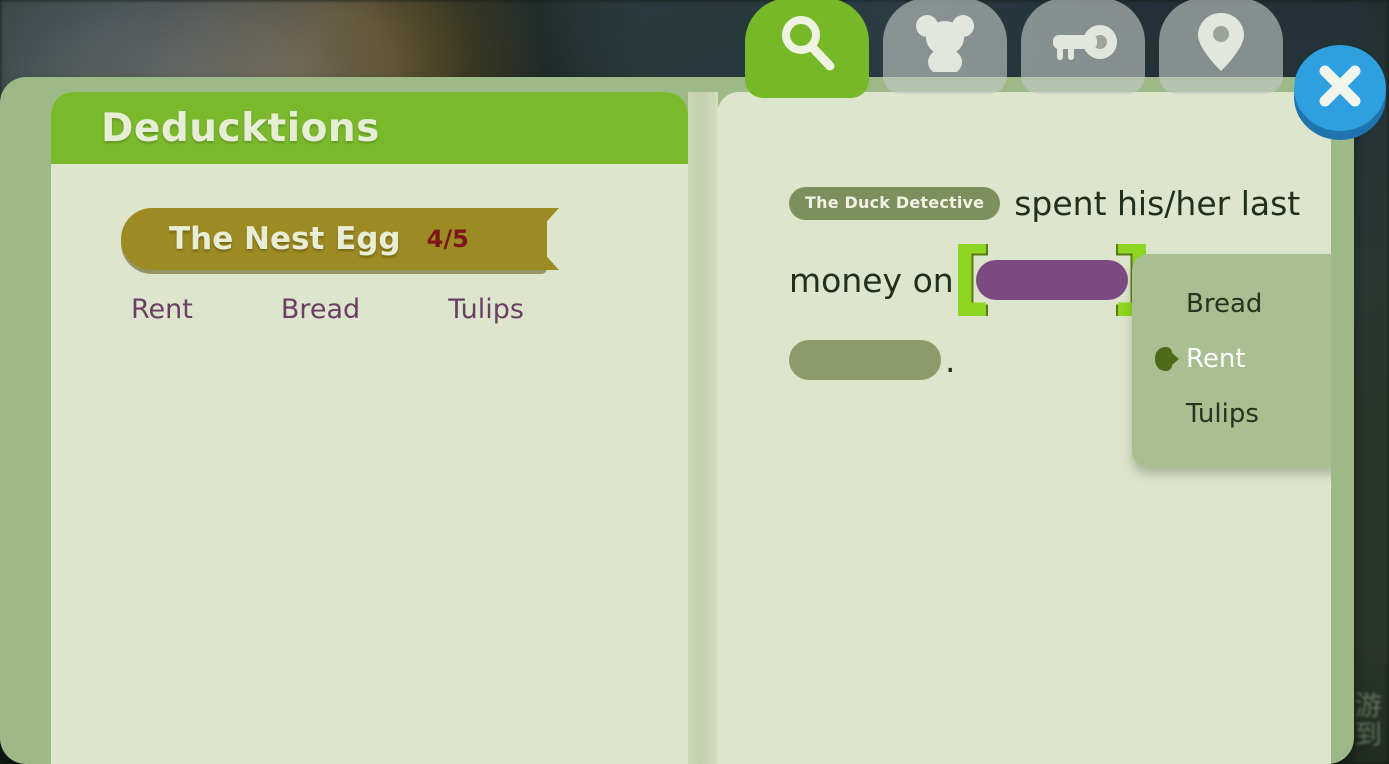 This screenshot has height=764, width=1389. What do you see at coordinates (945, 42) in the screenshot?
I see `teddy-bear-icon` at bounding box center [945, 42].